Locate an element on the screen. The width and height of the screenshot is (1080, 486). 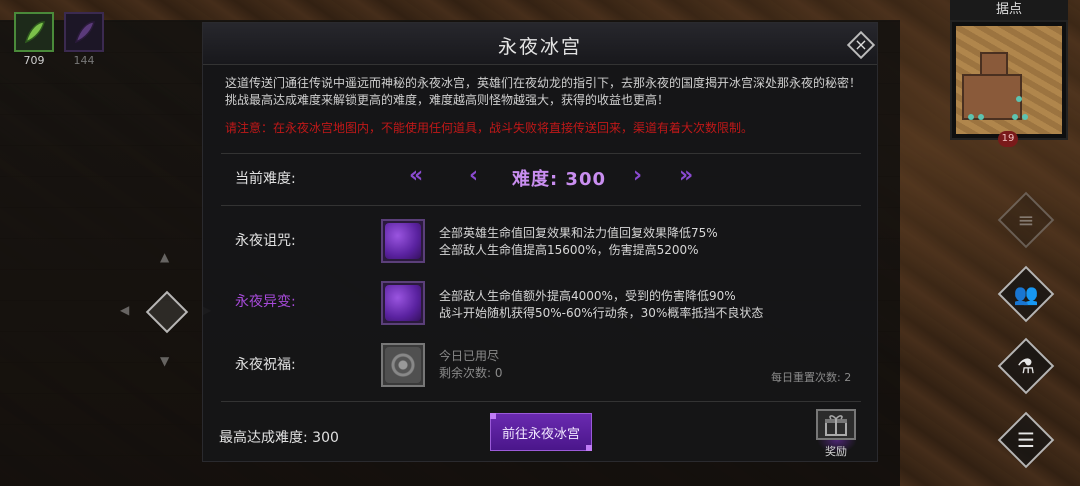
enter-ice-palace-button: 前往永夜冰宫 is located at coordinates (541, 432).